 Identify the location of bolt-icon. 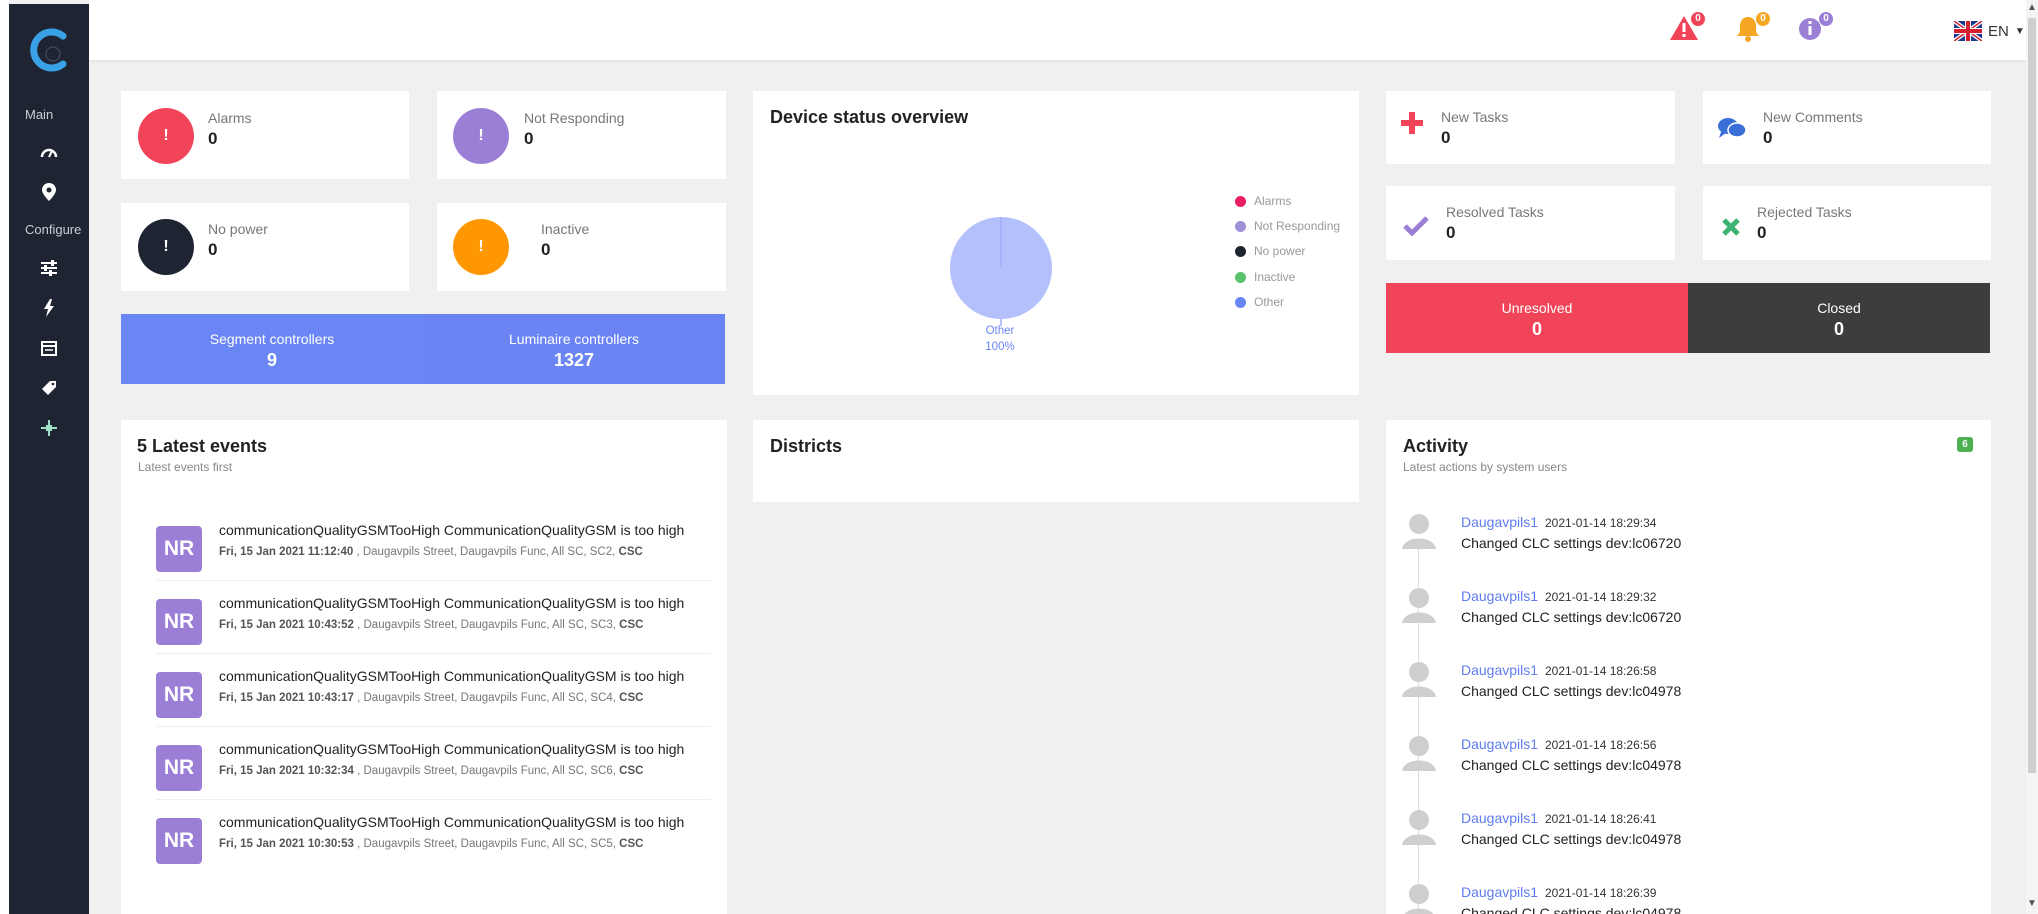
(49, 308).